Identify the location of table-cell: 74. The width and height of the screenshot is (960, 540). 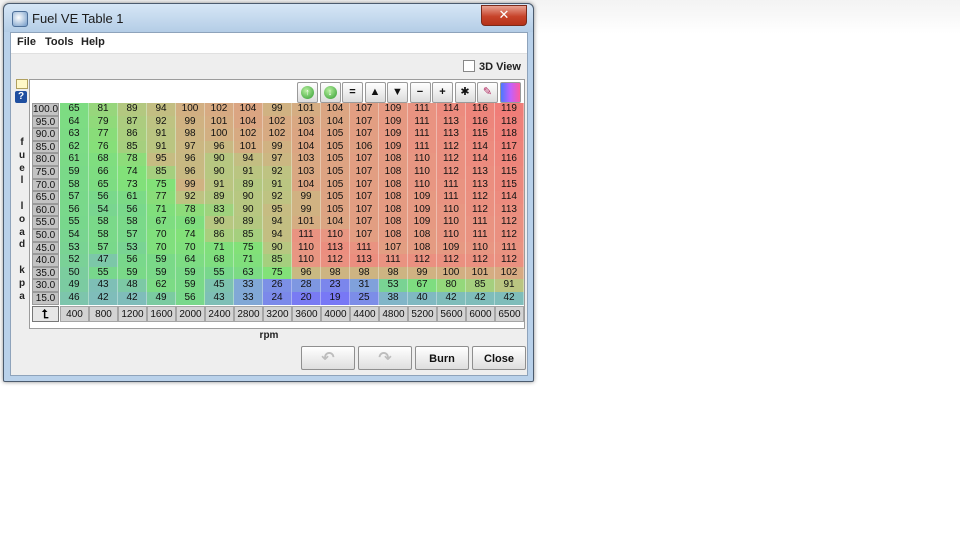
(132, 172).